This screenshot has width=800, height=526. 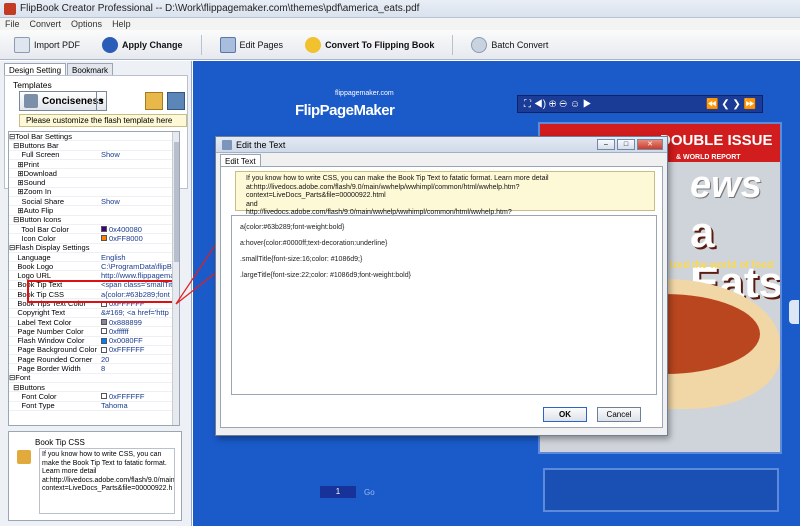 What do you see at coordinates (252, 45) in the screenshot?
I see `edit-pages-button: Edit Pages` at bounding box center [252, 45].